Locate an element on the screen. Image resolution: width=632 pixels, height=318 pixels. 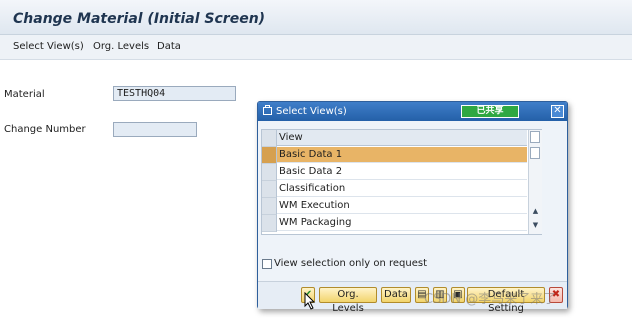
table-row: Basic Data 1 is located at coordinates (394, 155).